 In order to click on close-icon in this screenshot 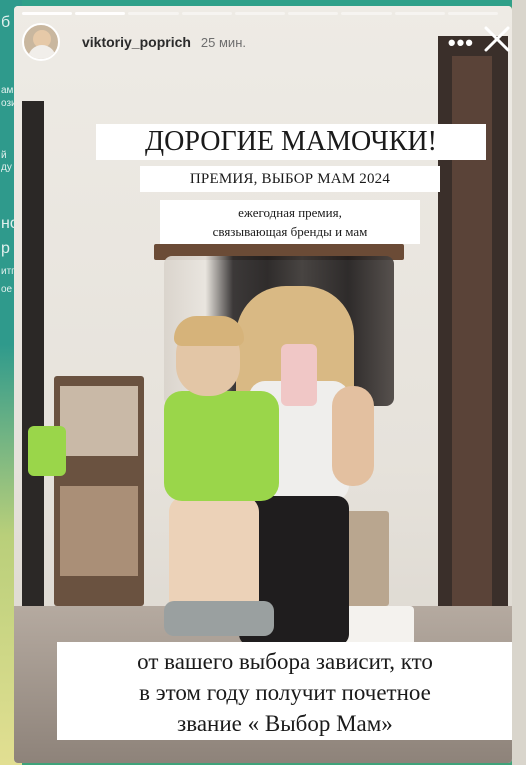, I will do `click(497, 39)`.